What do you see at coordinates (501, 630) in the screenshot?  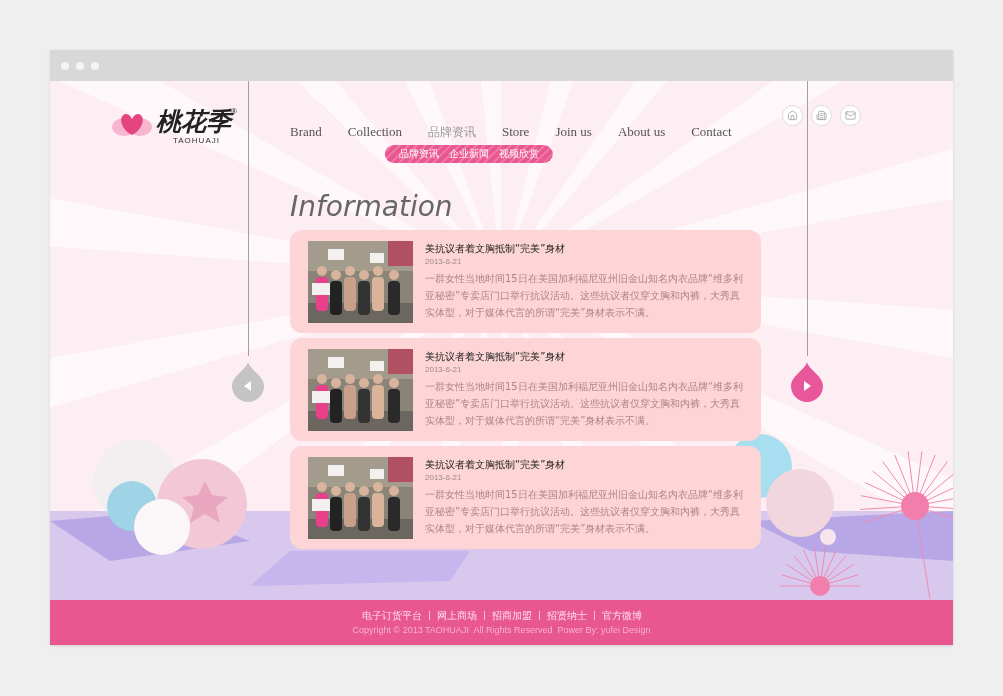 I see `copyright-text: Copyright © 2013 TAOHUAJI All Rights Reserved Power By: yufei Design` at bounding box center [501, 630].